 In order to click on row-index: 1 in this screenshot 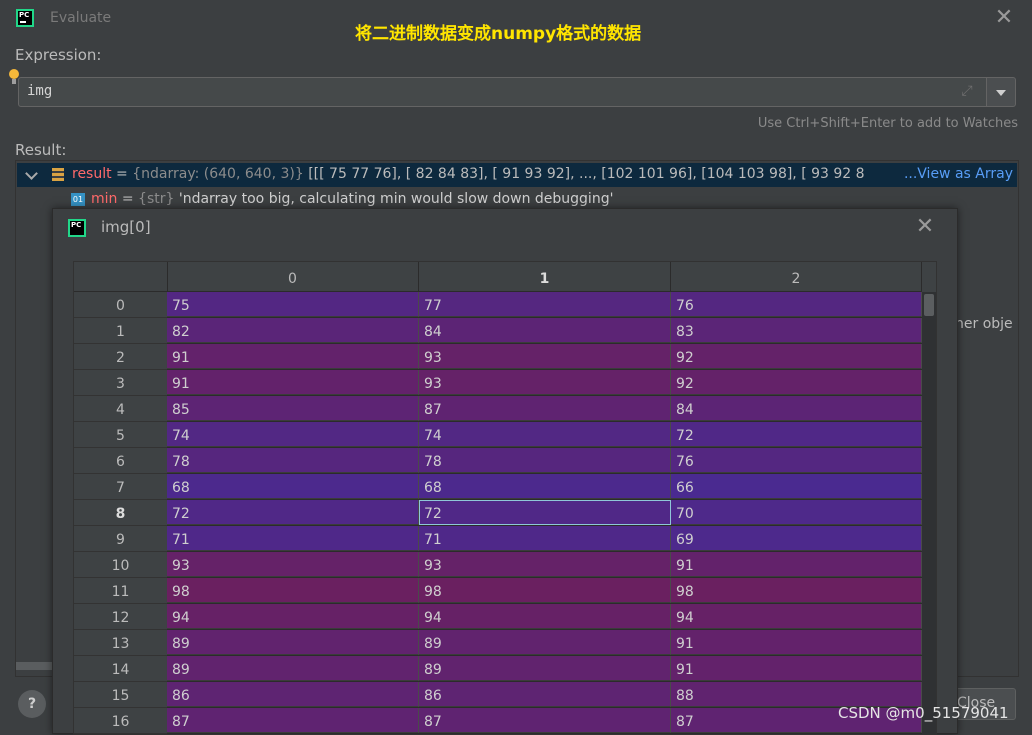, I will do `click(120, 331)`.